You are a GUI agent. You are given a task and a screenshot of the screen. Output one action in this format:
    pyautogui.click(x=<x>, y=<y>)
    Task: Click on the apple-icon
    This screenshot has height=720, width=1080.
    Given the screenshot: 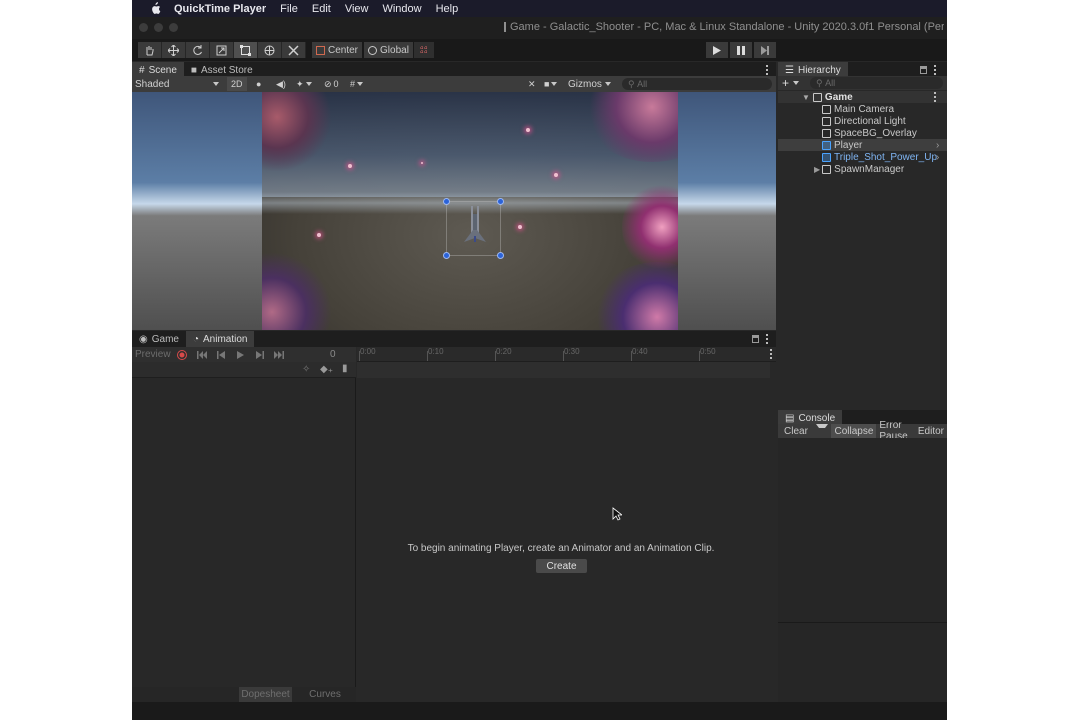 What is the action you would take?
    pyautogui.click(x=155, y=8)
    